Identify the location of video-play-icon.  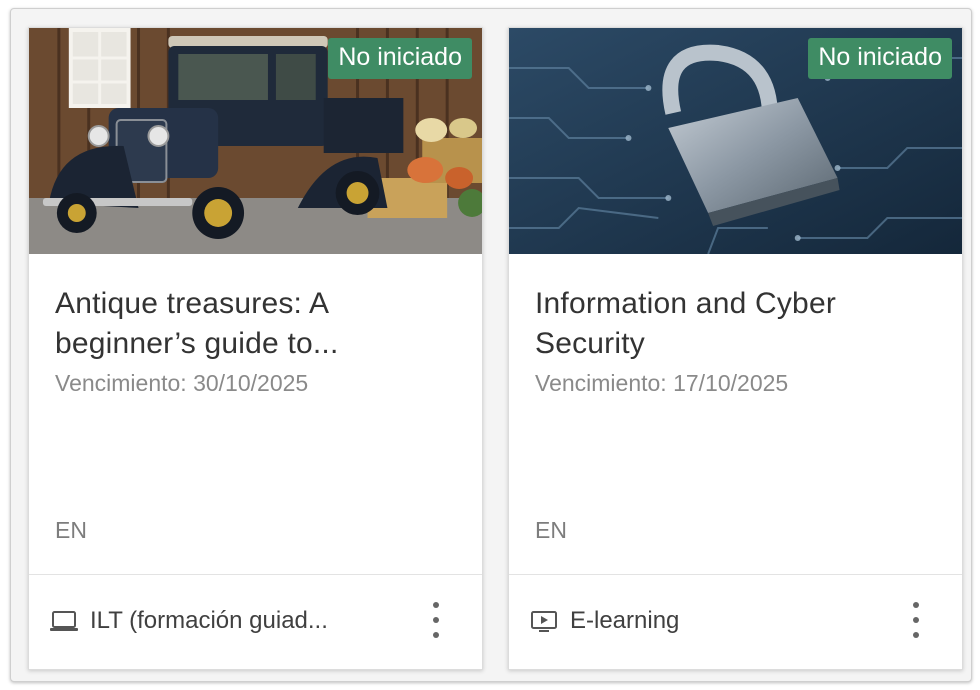
(544, 621).